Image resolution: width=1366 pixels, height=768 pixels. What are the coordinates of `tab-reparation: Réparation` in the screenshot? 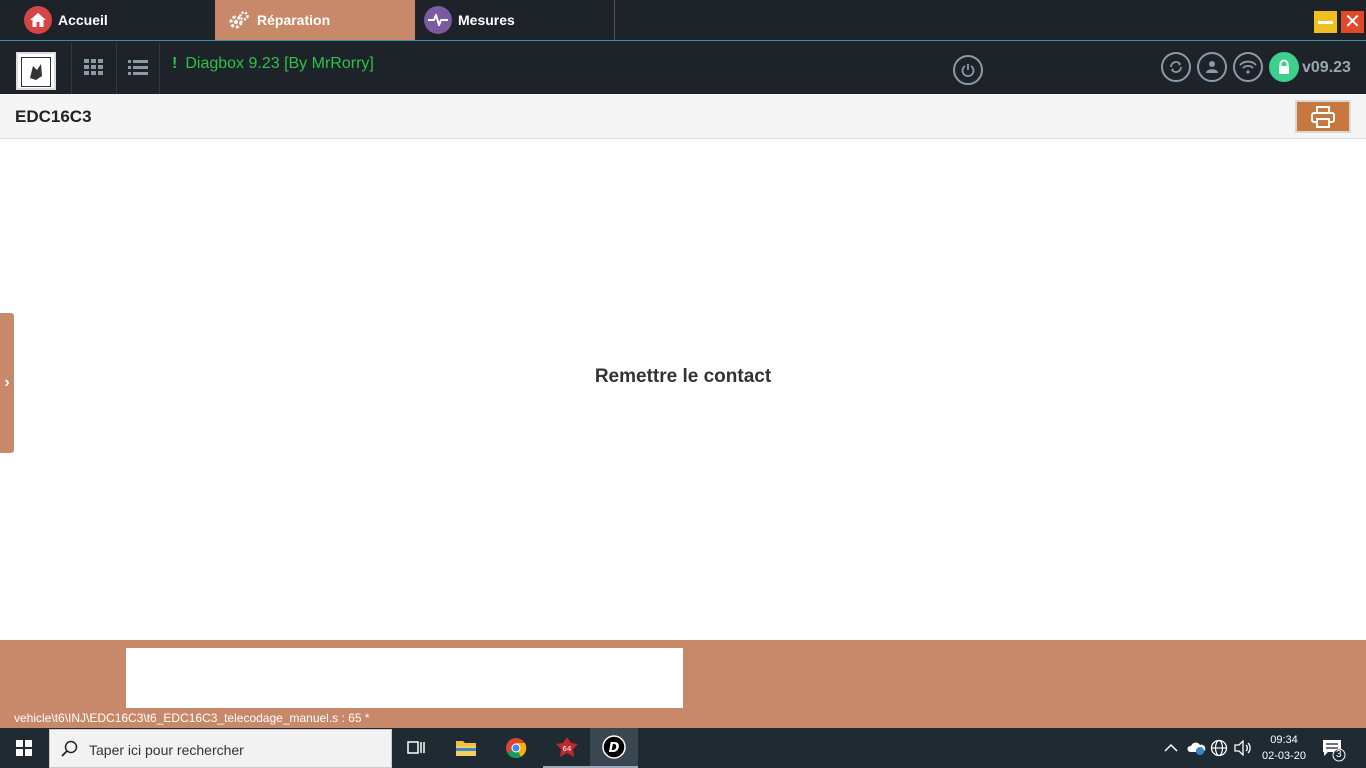 It's located at (315, 20).